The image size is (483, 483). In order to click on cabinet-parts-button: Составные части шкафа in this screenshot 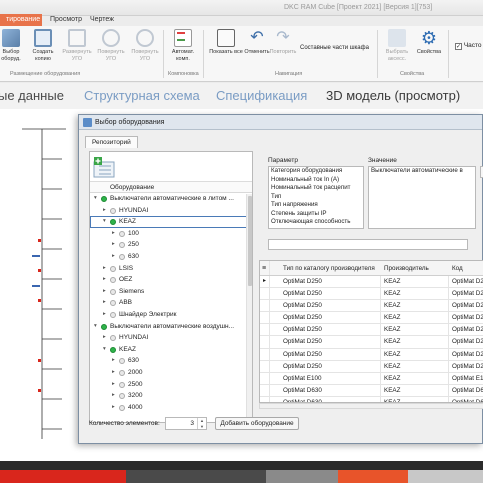, I will do `click(334, 48)`.